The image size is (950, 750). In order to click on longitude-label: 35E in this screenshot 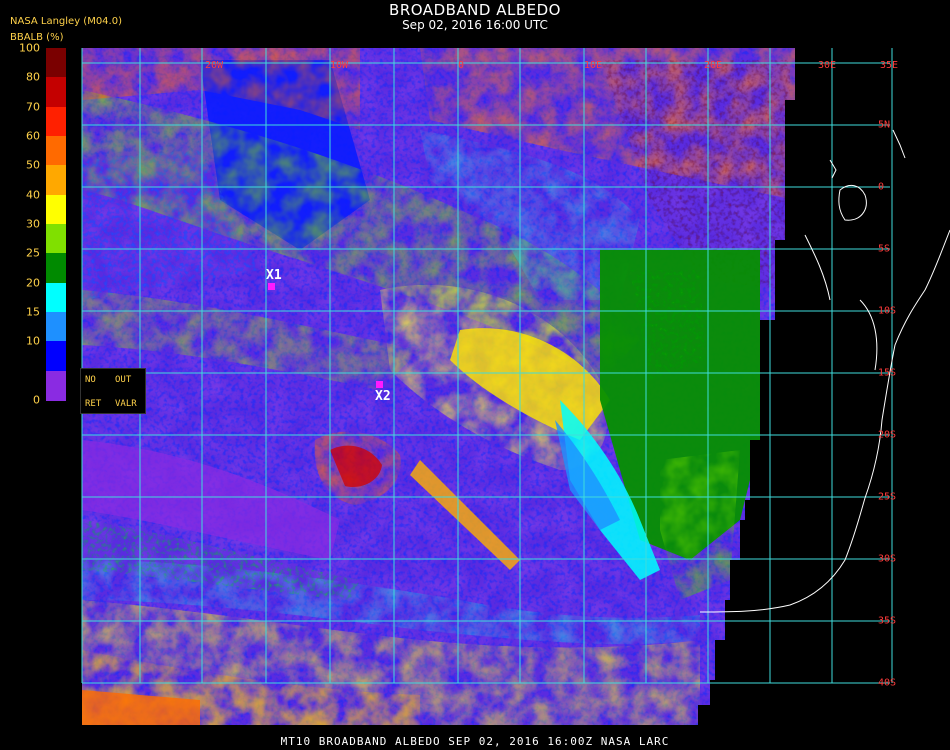, I will do `click(889, 65)`.